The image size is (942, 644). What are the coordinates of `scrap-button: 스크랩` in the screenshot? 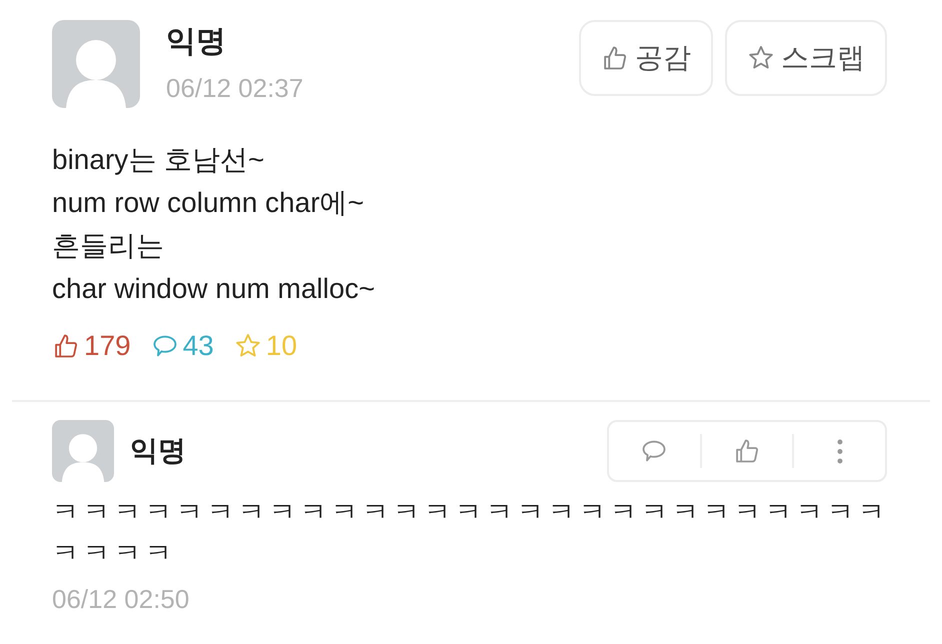 It's located at (806, 58).